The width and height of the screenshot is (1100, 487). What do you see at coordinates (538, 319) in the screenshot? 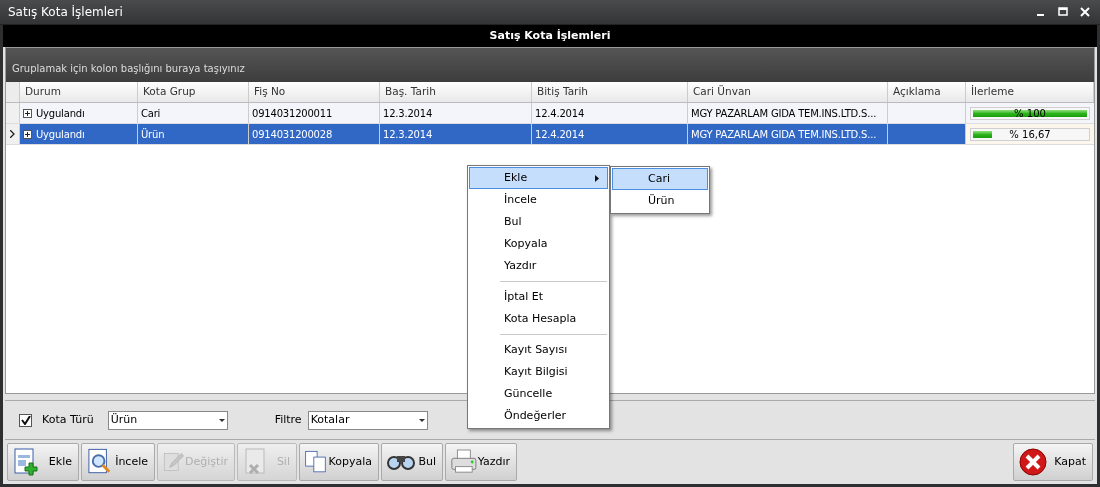
I see `menu-item: Kota Hesapla` at bounding box center [538, 319].